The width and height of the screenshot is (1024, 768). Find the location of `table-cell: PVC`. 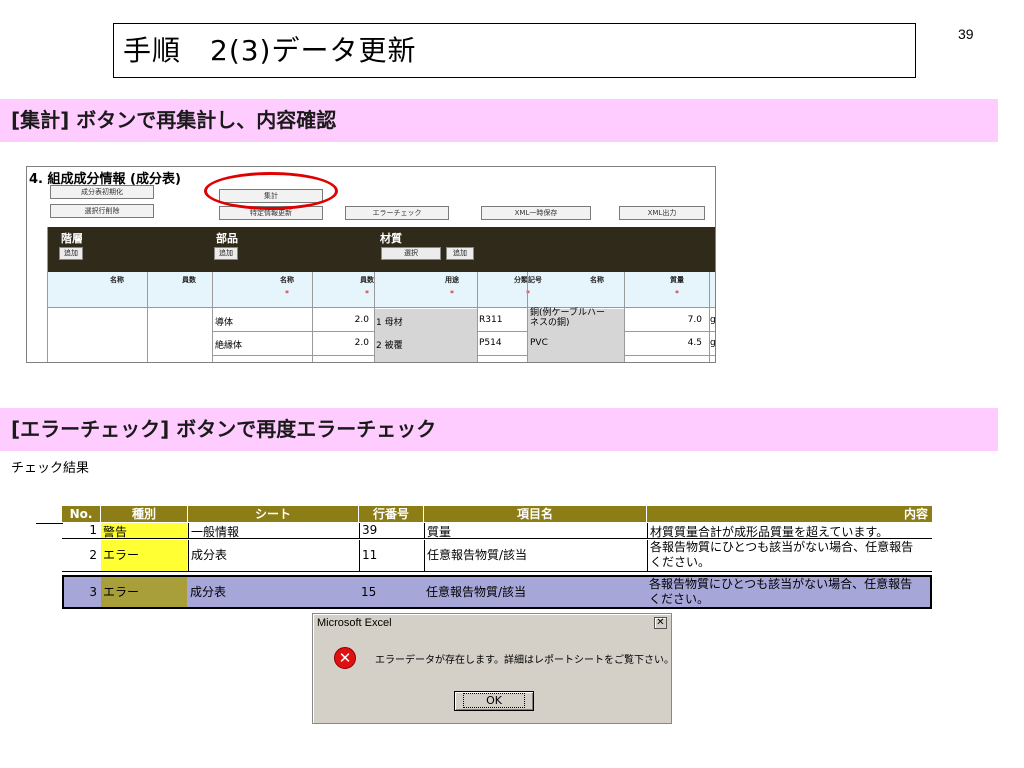

table-cell: PVC is located at coordinates (539, 343).